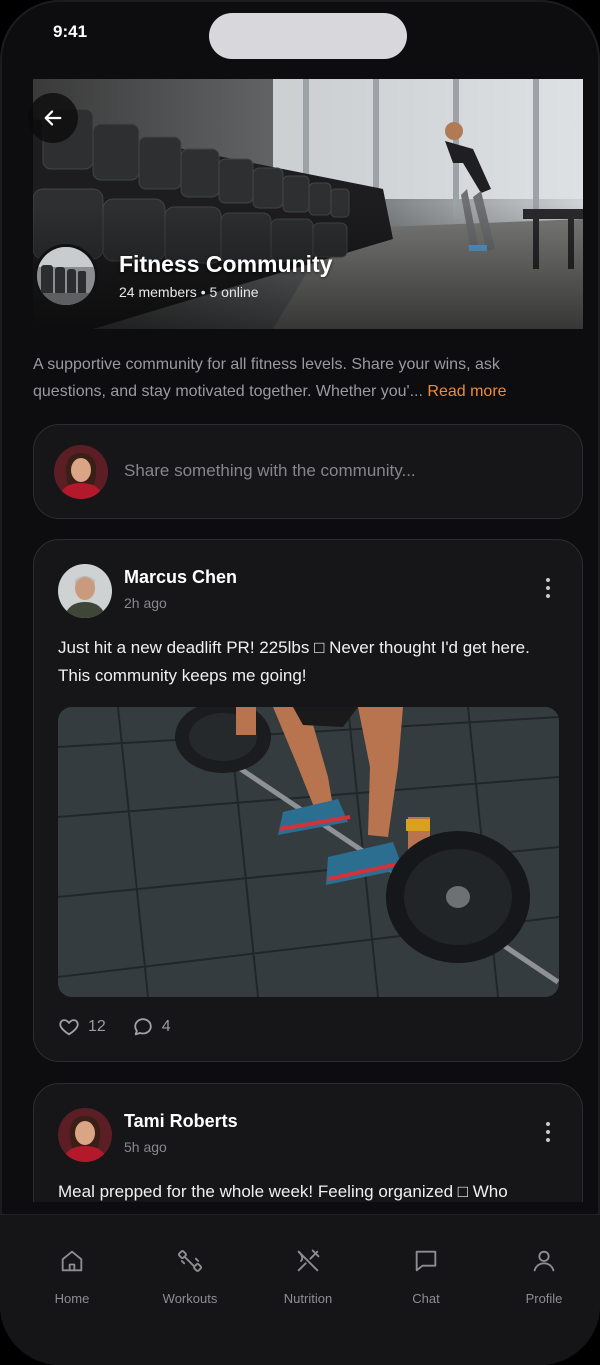  What do you see at coordinates (190, 1276) in the screenshot?
I see `nav-item-workouts: Workouts` at bounding box center [190, 1276].